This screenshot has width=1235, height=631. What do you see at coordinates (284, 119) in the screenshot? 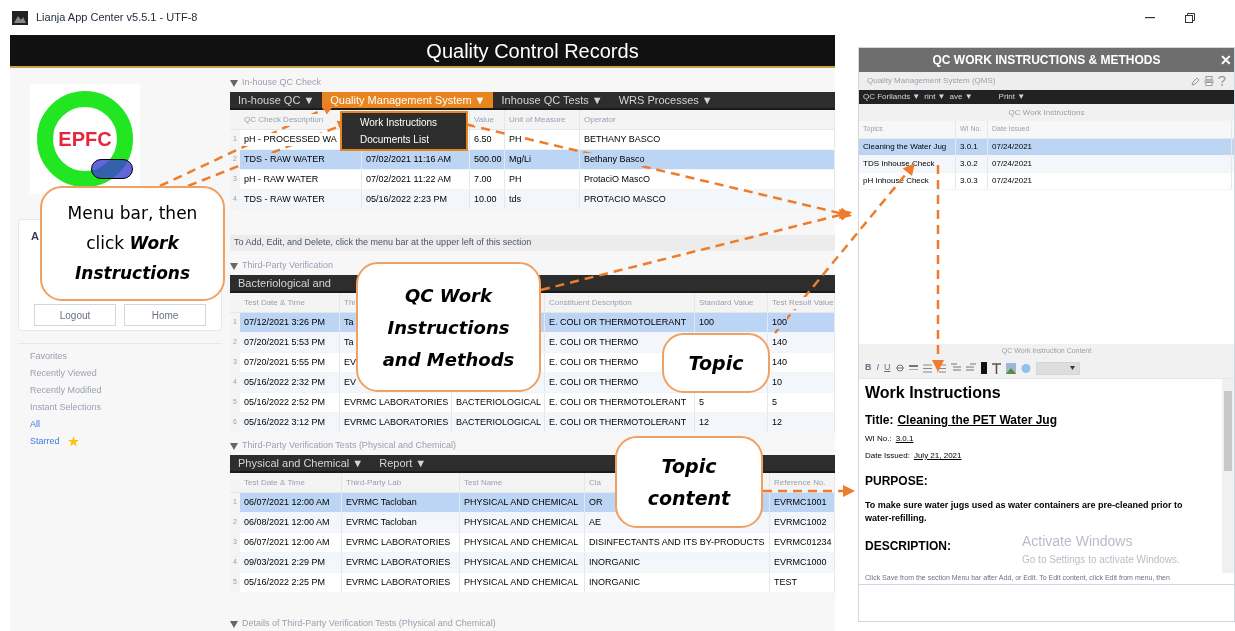
I see `column-header: QC Check Description` at bounding box center [284, 119].